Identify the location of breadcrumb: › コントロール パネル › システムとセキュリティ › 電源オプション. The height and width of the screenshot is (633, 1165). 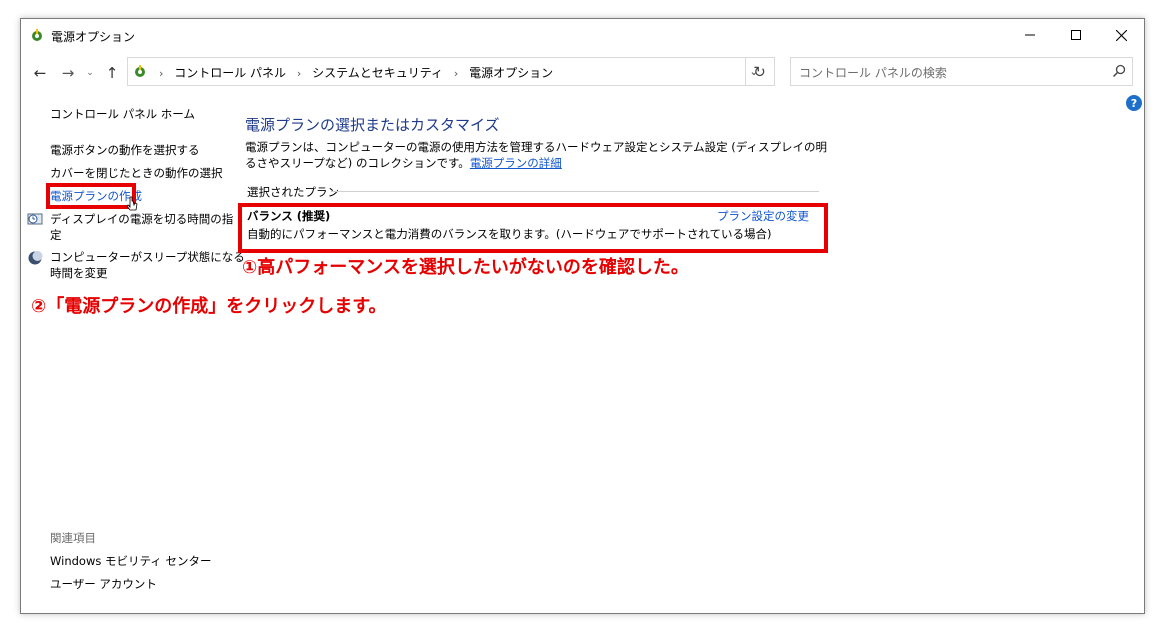
(352, 72).